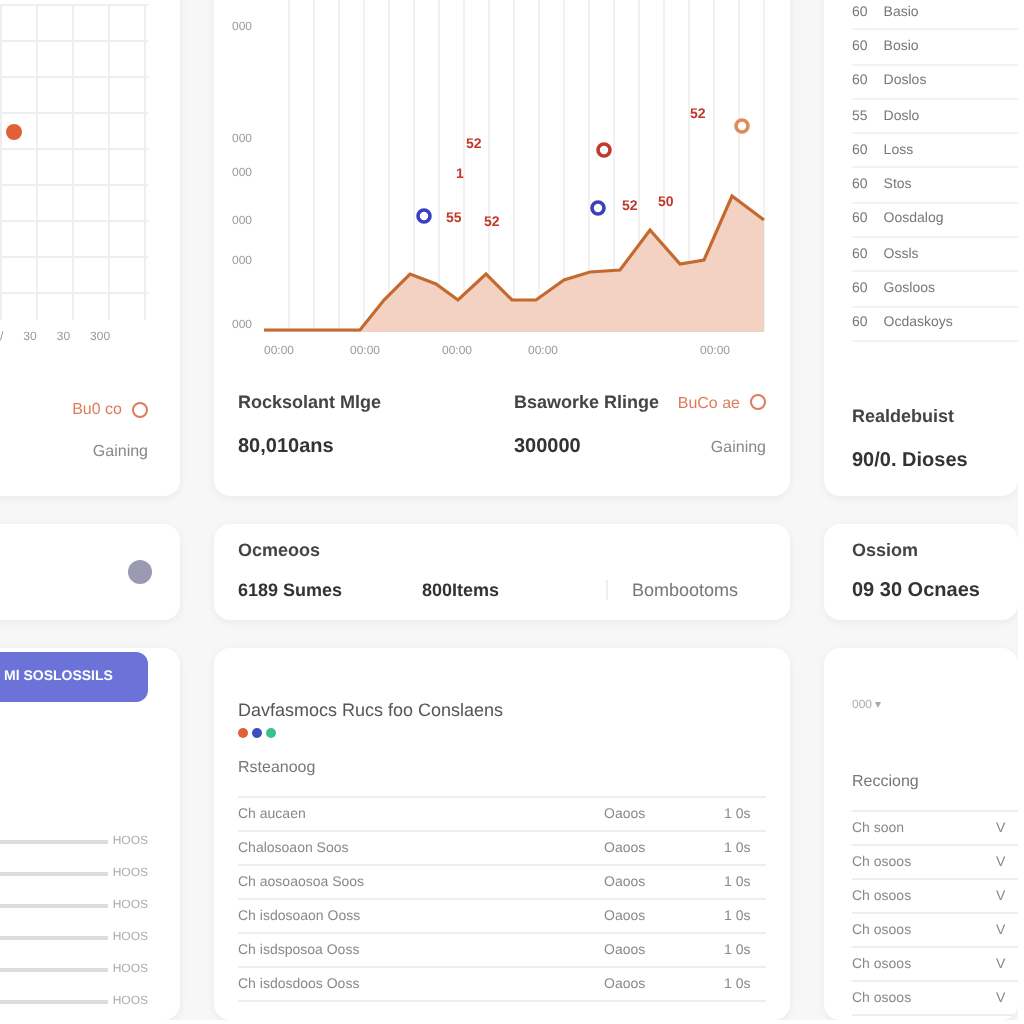 The height and width of the screenshot is (1024, 1024). Describe the element at coordinates (587, 402) in the screenshot. I see `stat-title: Bsaworke Rlinge` at that location.